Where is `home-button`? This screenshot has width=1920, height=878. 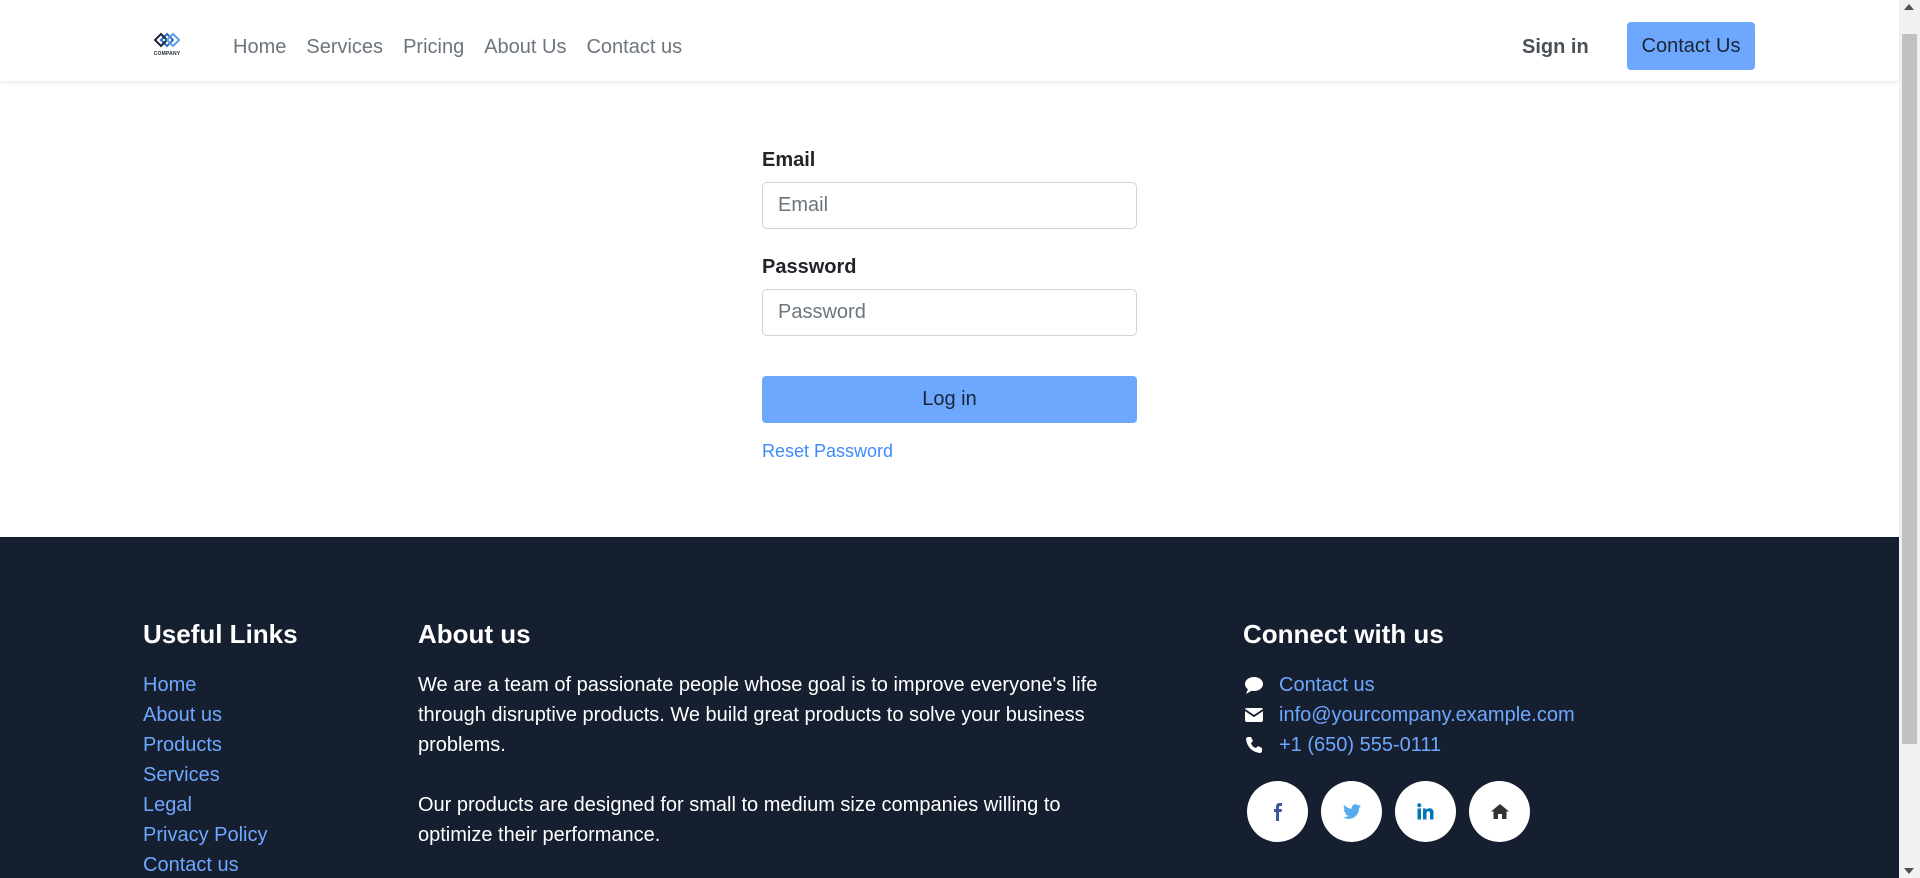 home-button is located at coordinates (1499, 811).